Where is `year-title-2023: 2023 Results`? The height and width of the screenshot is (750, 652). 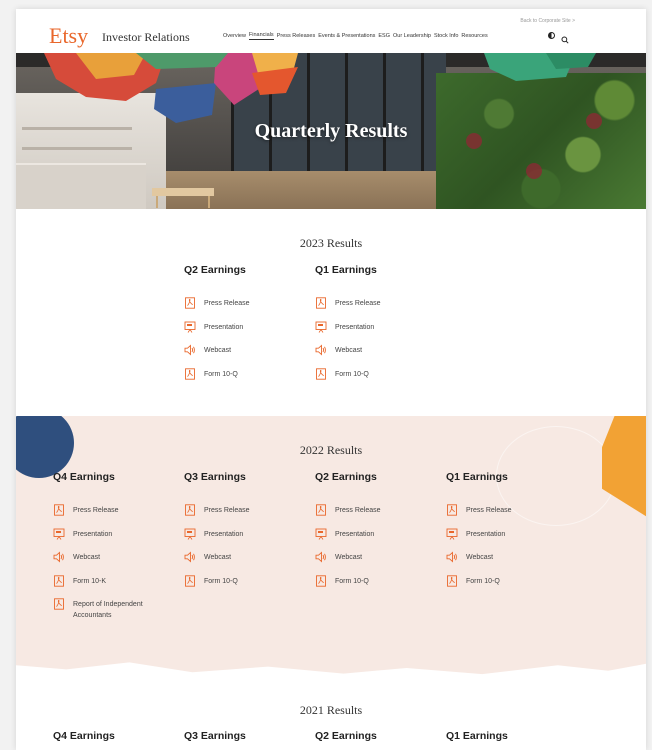
year-title-2023: 2023 Results is located at coordinates (331, 243).